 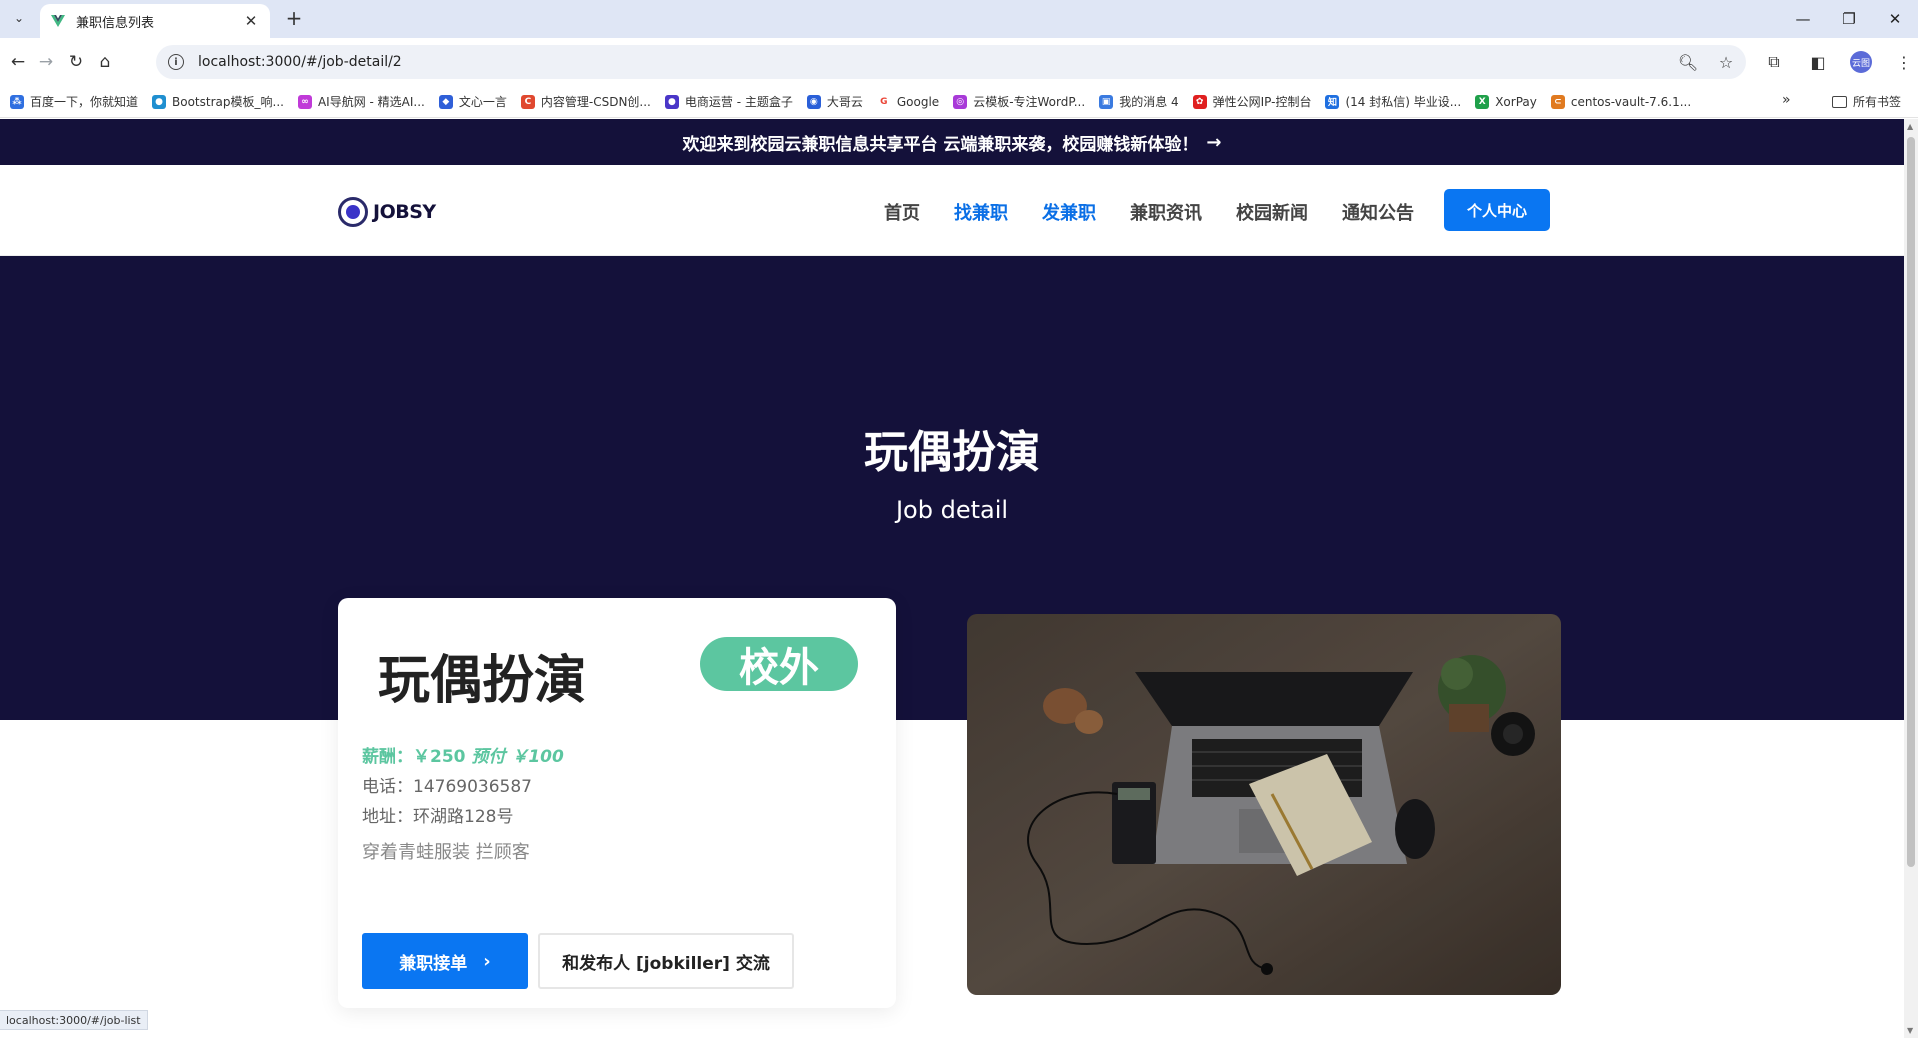 What do you see at coordinates (176, 62) in the screenshot?
I see `site-info-icon: i` at bounding box center [176, 62].